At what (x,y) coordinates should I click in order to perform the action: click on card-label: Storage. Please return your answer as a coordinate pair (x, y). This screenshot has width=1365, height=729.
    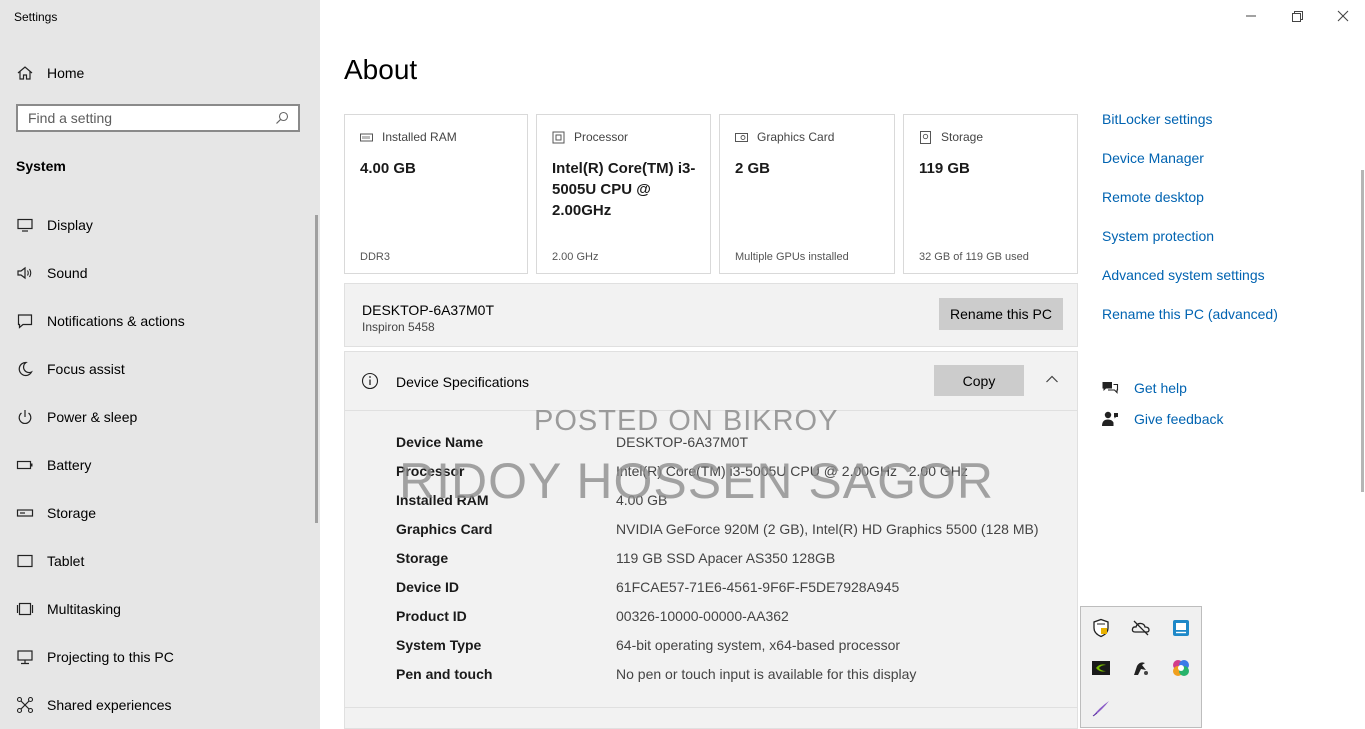
    Looking at the image, I should click on (962, 137).